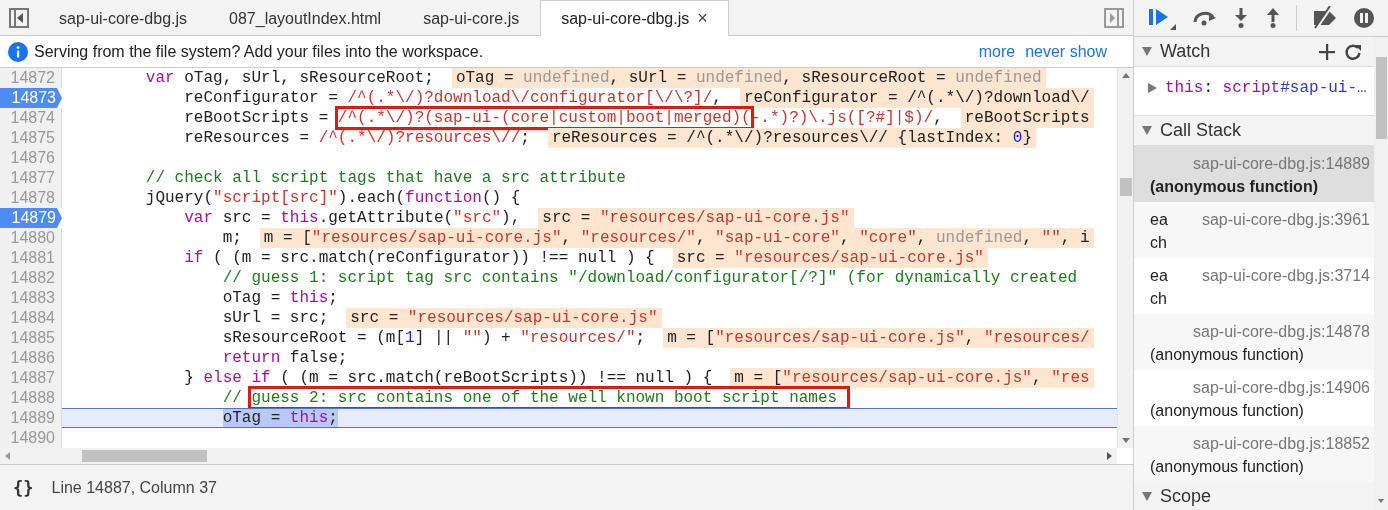 The height and width of the screenshot is (510, 1388). What do you see at coordinates (1254, 131) in the screenshot?
I see `section-header: Call Stack` at bounding box center [1254, 131].